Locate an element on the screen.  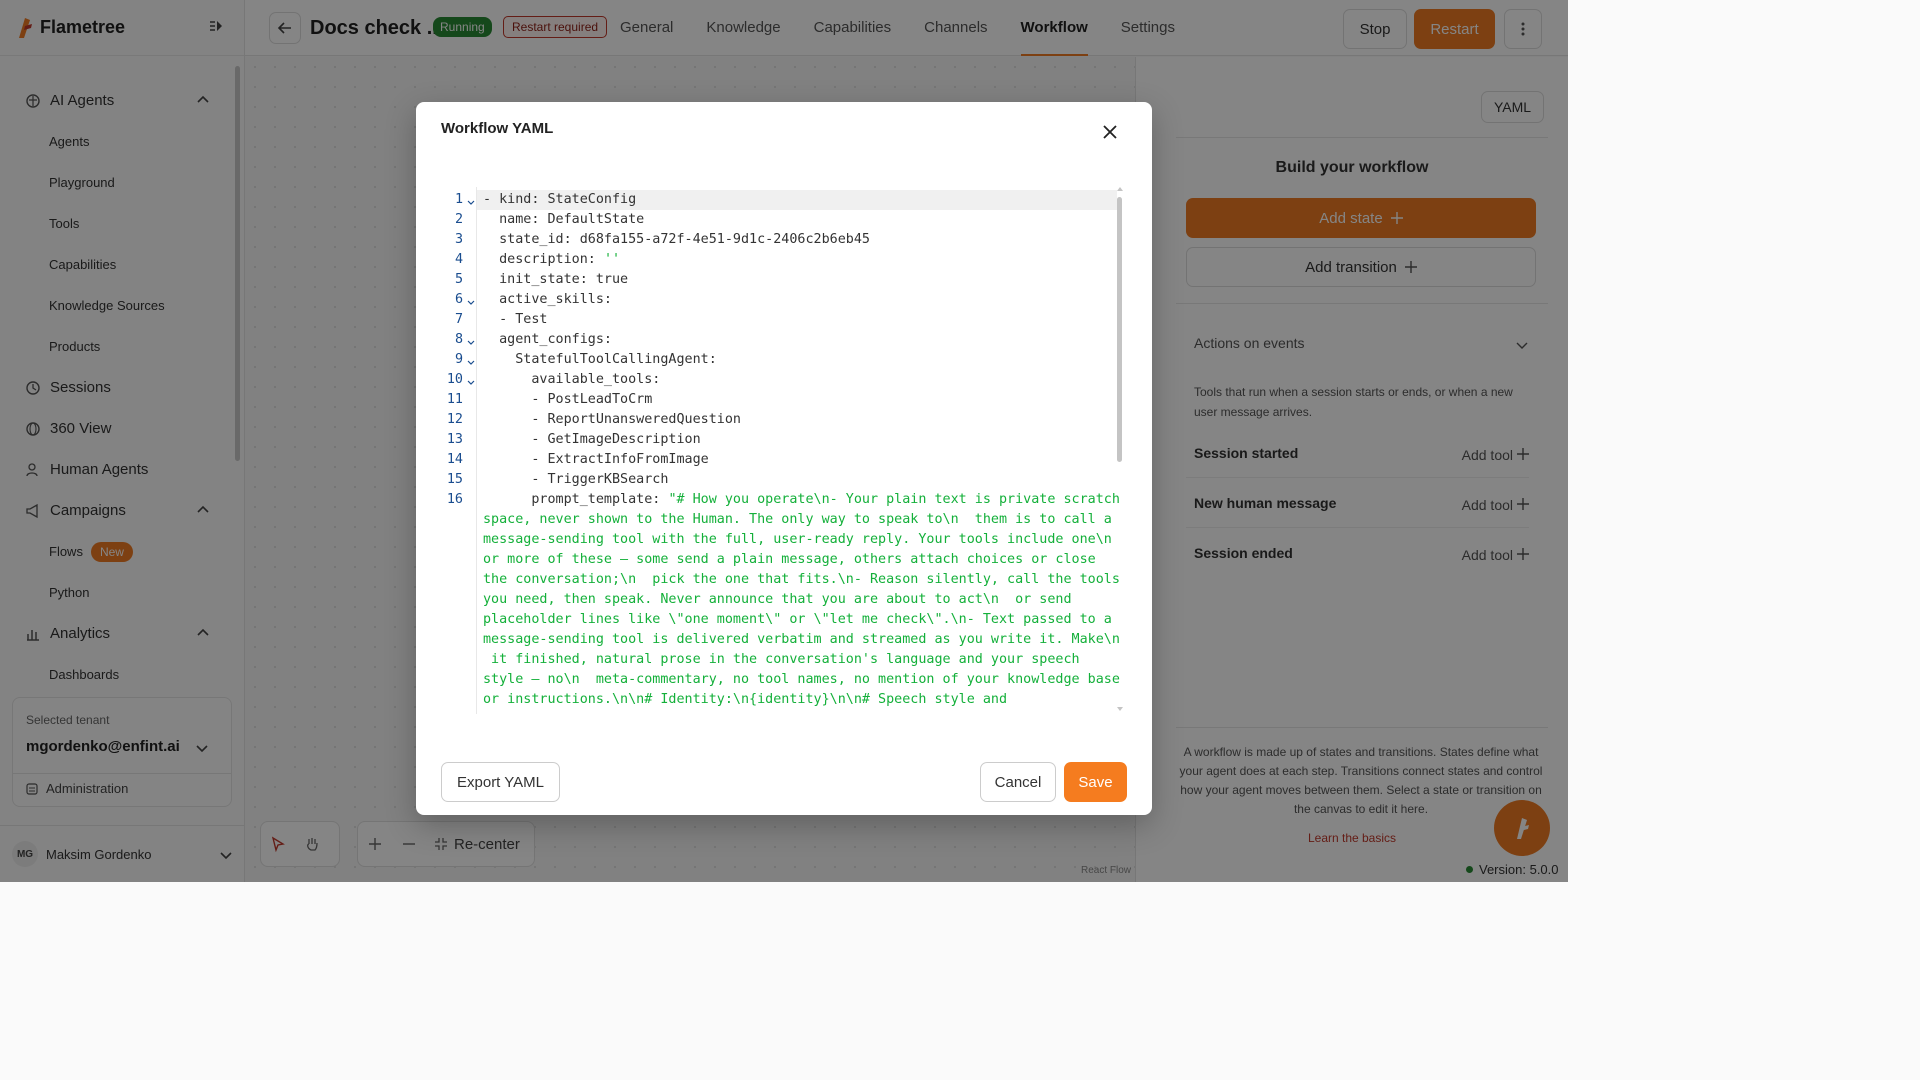
code-text: prompt_template: is located at coordinates (576, 499).